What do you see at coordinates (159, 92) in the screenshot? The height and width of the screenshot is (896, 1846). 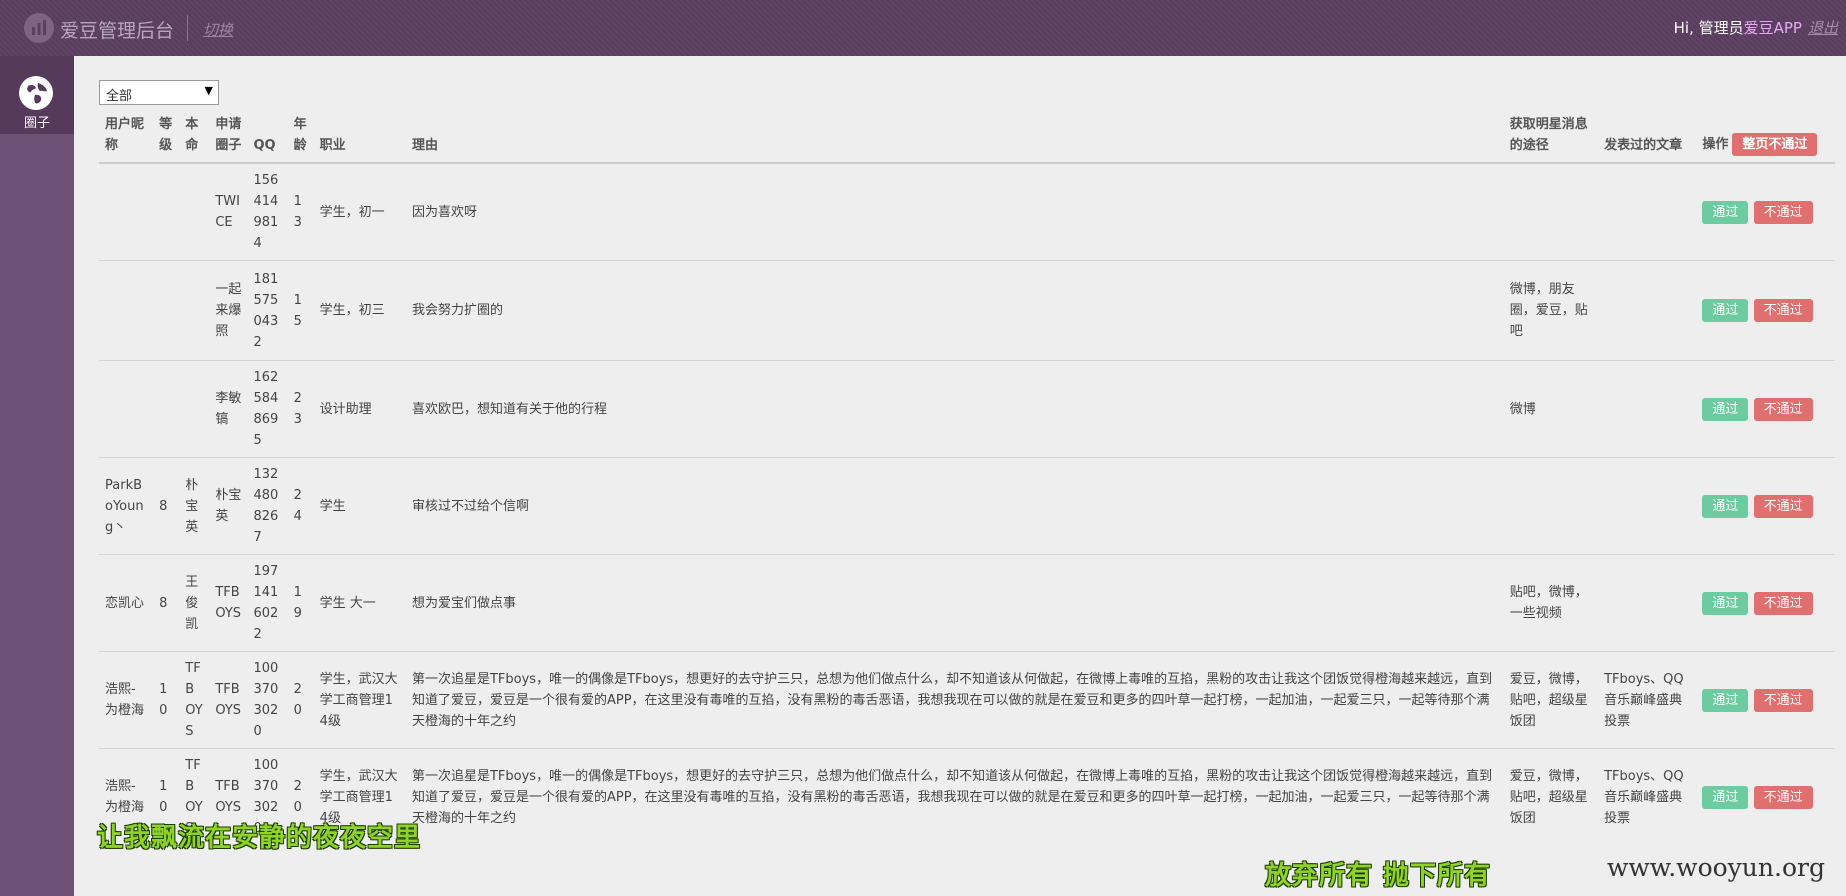 I see `circle-filter-select: 全部 ▼` at bounding box center [159, 92].